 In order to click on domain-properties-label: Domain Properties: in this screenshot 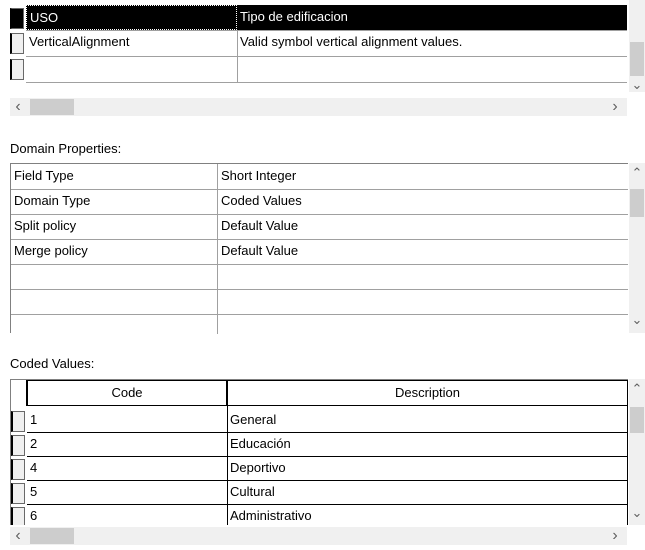, I will do `click(66, 148)`.